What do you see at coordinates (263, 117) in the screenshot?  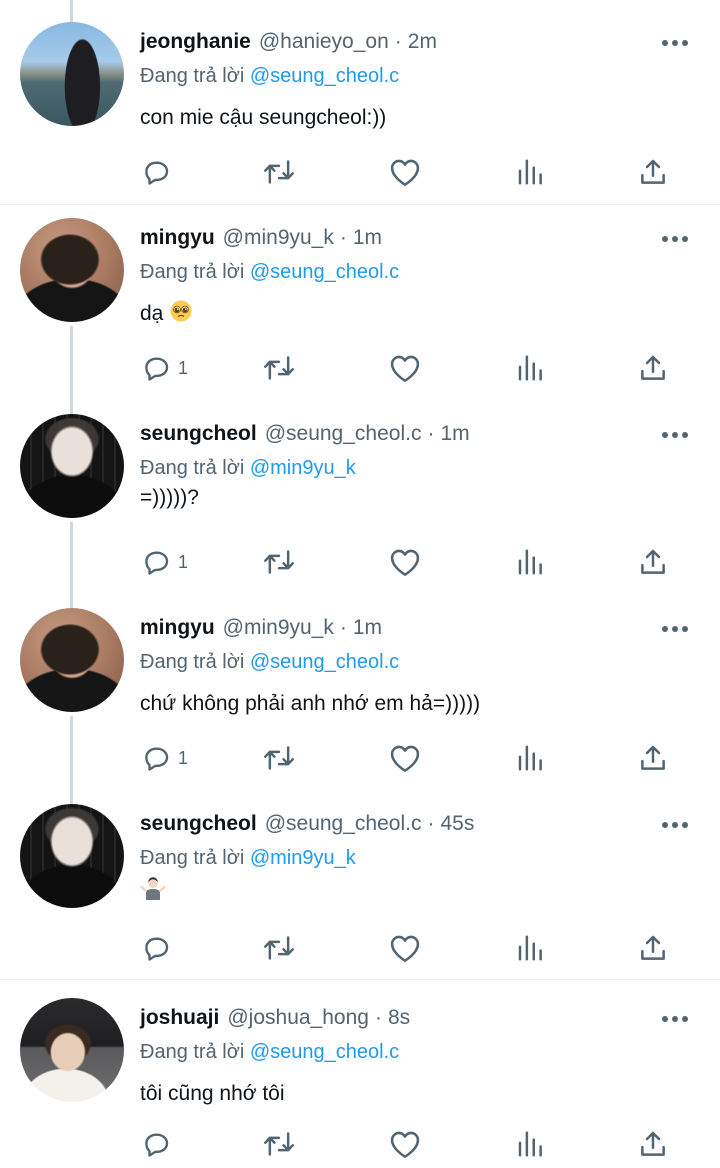 I see `tweet-text: con mie cậu seungcheol:))` at bounding box center [263, 117].